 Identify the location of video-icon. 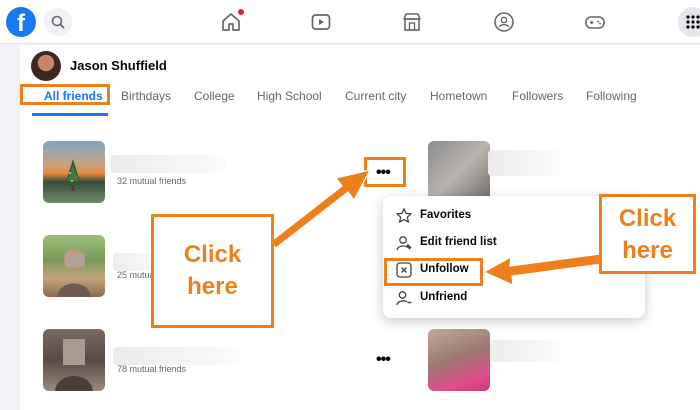
(321, 22).